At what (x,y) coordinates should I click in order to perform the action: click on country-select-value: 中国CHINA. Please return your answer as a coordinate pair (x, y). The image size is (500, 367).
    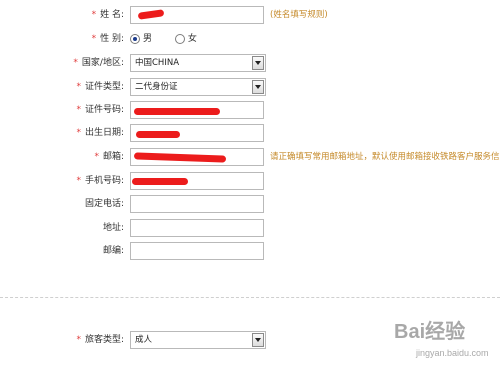
    Looking at the image, I should click on (157, 63).